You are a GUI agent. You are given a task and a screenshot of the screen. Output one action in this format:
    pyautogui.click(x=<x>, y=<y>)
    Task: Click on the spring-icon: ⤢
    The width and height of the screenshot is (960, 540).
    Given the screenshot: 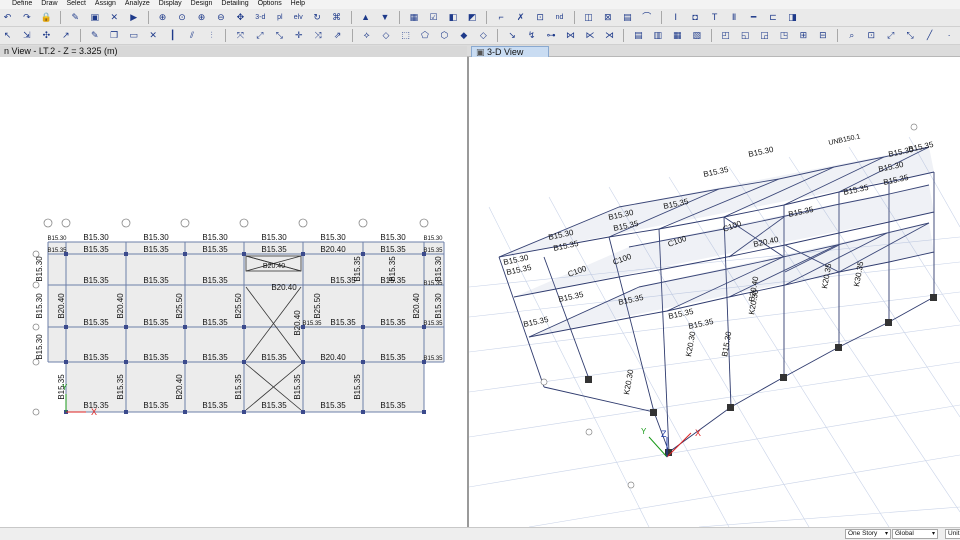 What is the action you would take?
    pyautogui.click(x=259, y=35)
    